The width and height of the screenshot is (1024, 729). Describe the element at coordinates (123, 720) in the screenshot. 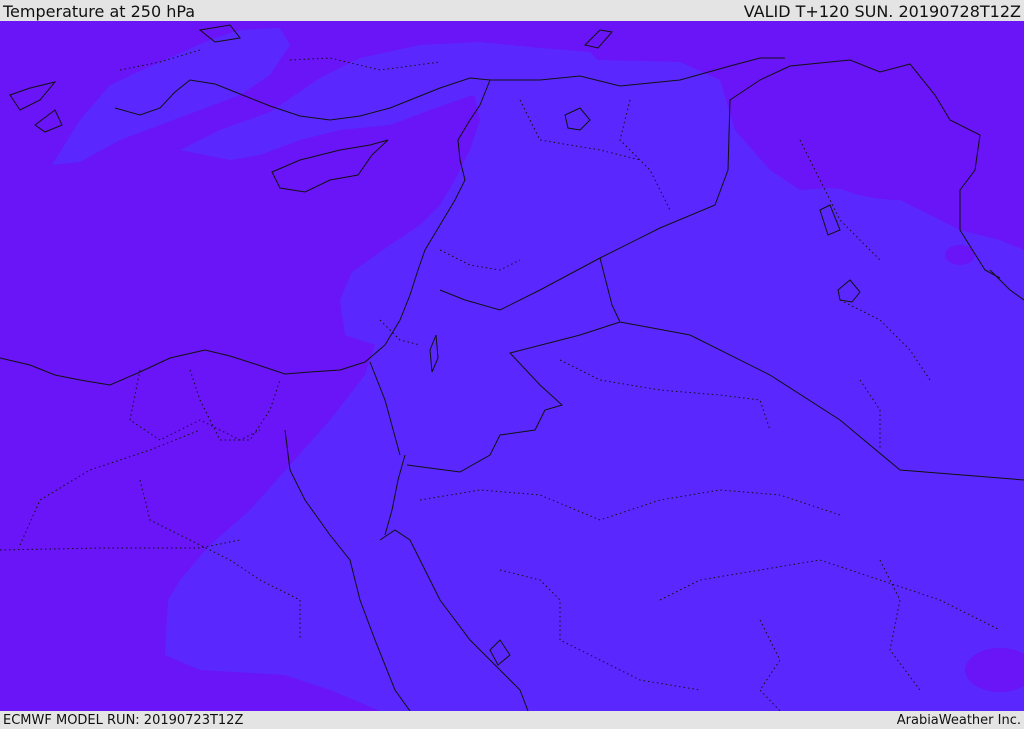

I see `model-run-label: ECMWF MODEL RUN: 20190723T12Z` at that location.